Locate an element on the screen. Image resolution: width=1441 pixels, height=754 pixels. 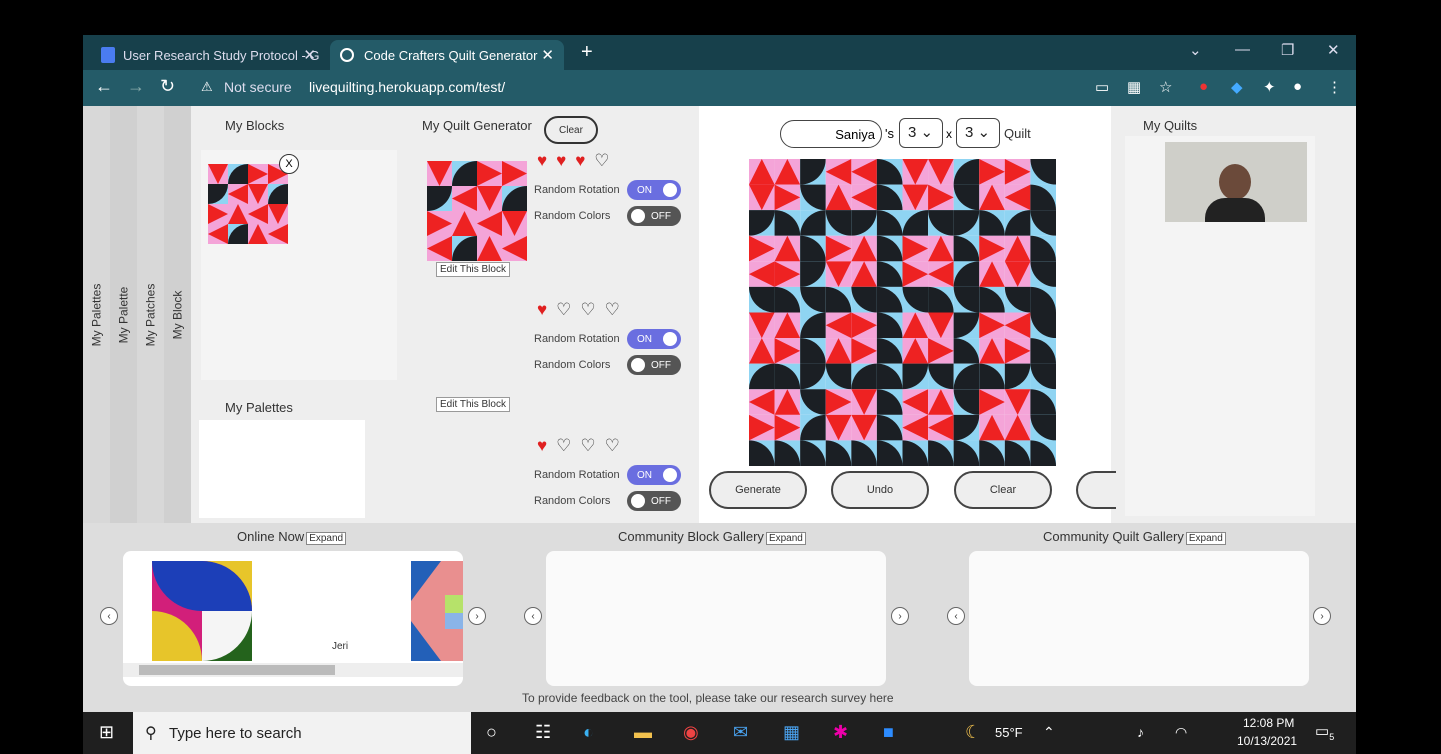
chrome-icon: ◉ is located at coordinates (691, 732).